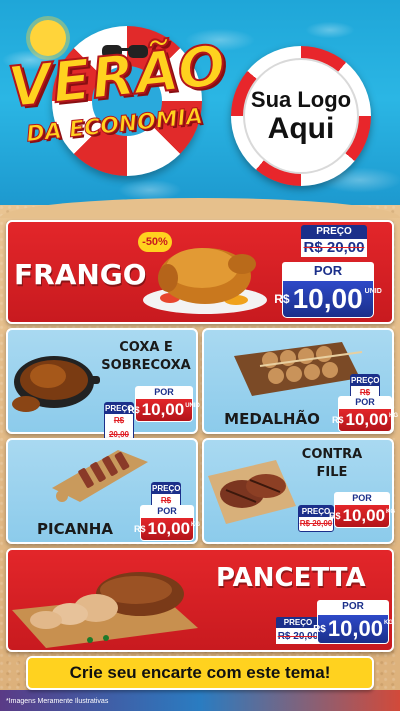 The image size is (400, 711). I want to click on disclaimer-text: *Imagens Meramente Ilustrativas, so click(57, 701).